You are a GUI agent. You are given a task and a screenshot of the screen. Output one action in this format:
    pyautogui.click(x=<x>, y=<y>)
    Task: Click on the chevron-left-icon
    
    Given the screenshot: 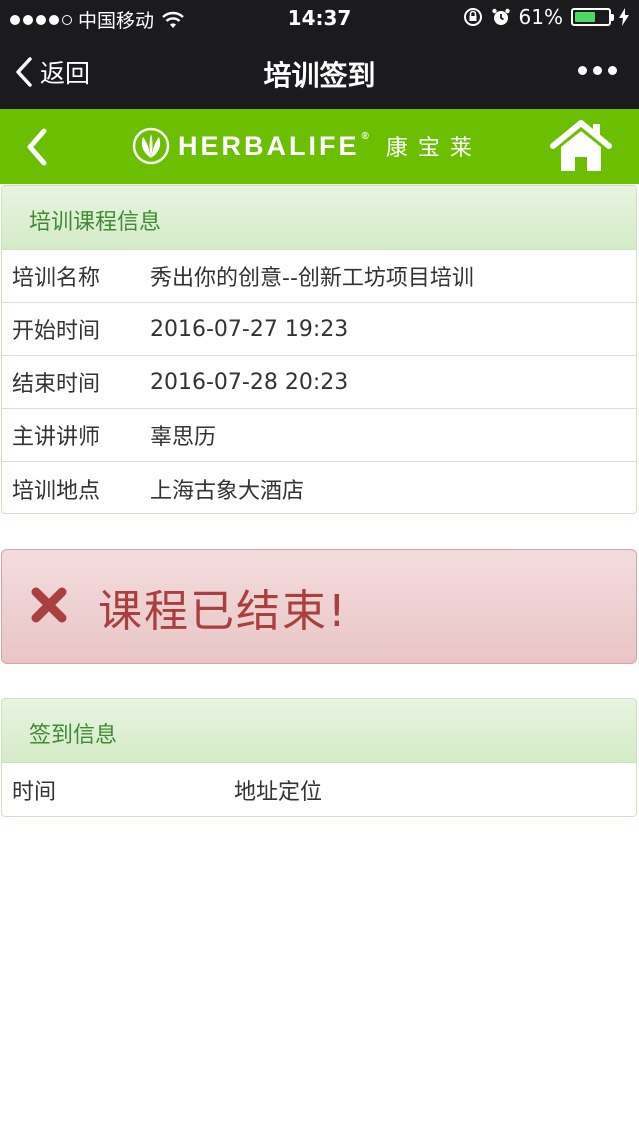 What is the action you would take?
    pyautogui.click(x=37, y=147)
    